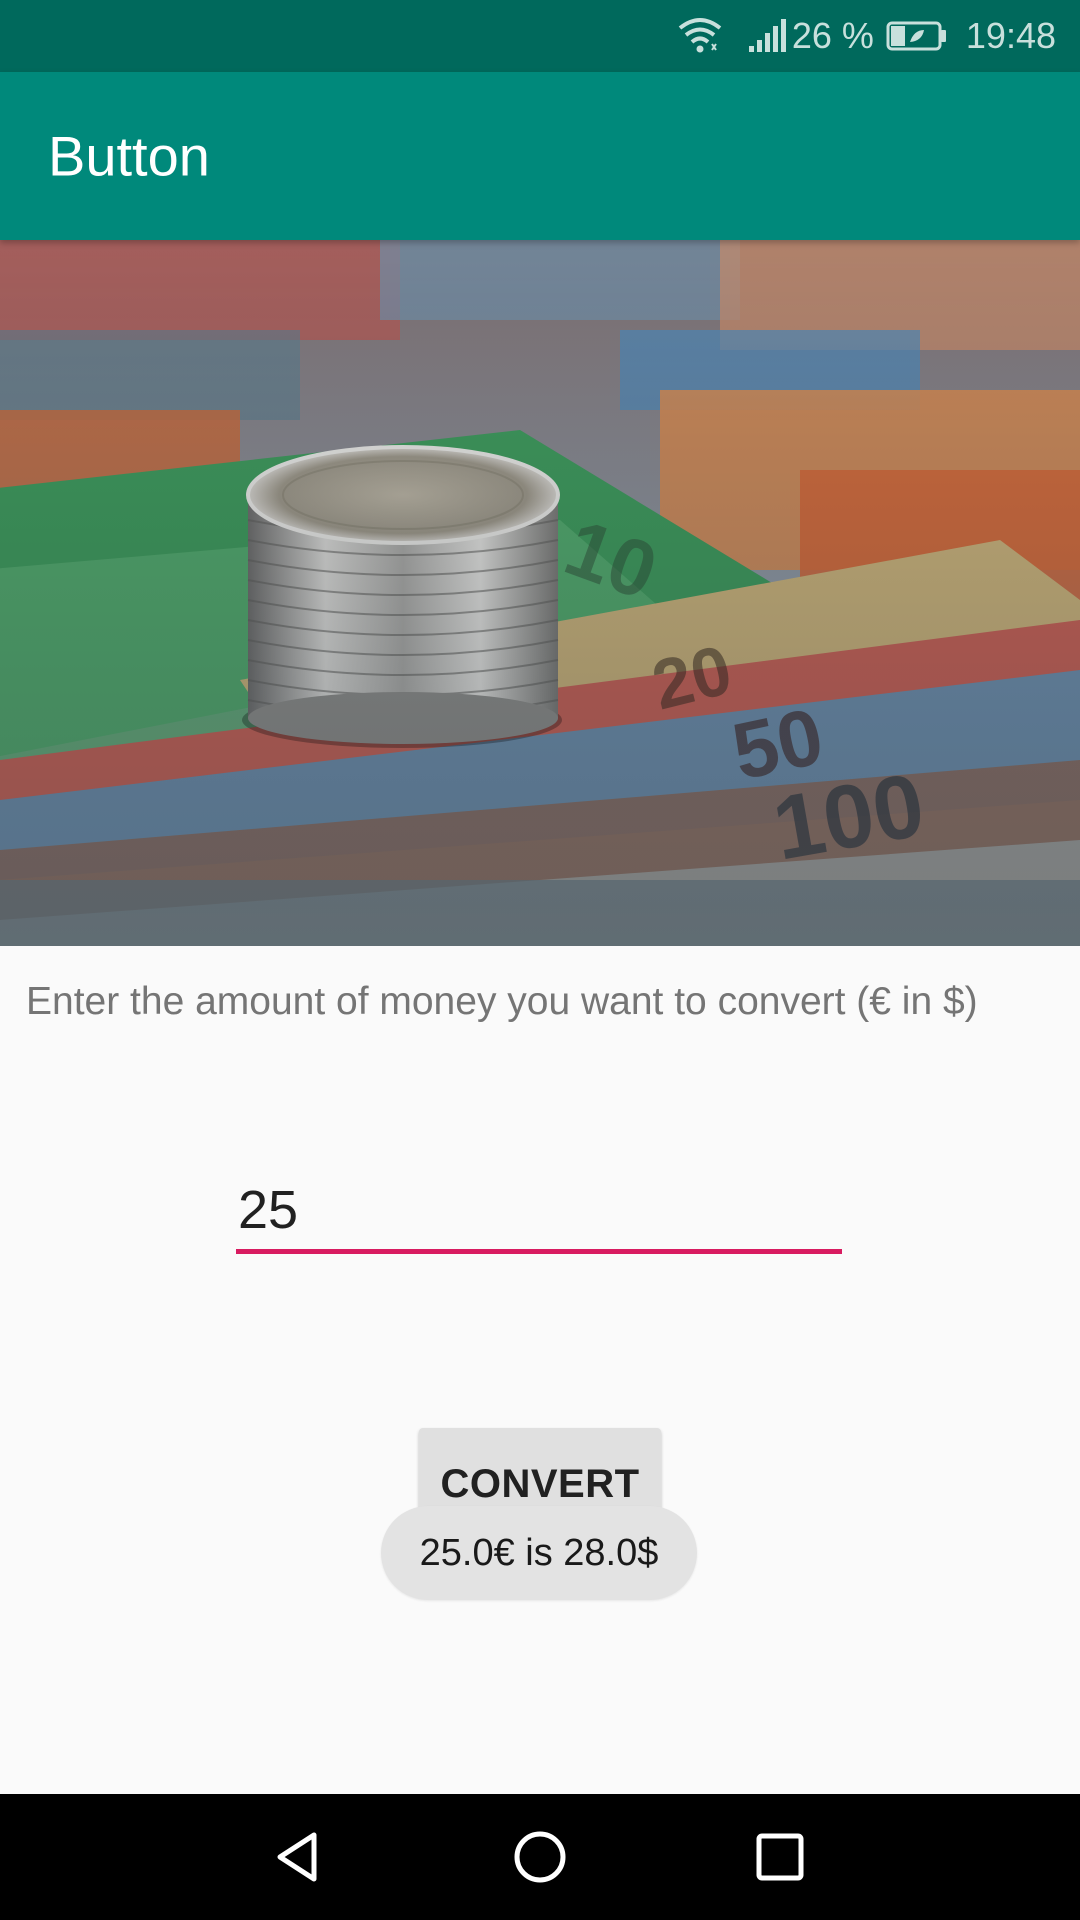 This screenshot has height=1920, width=1080. What do you see at coordinates (916, 36) in the screenshot?
I see `battery-icon` at bounding box center [916, 36].